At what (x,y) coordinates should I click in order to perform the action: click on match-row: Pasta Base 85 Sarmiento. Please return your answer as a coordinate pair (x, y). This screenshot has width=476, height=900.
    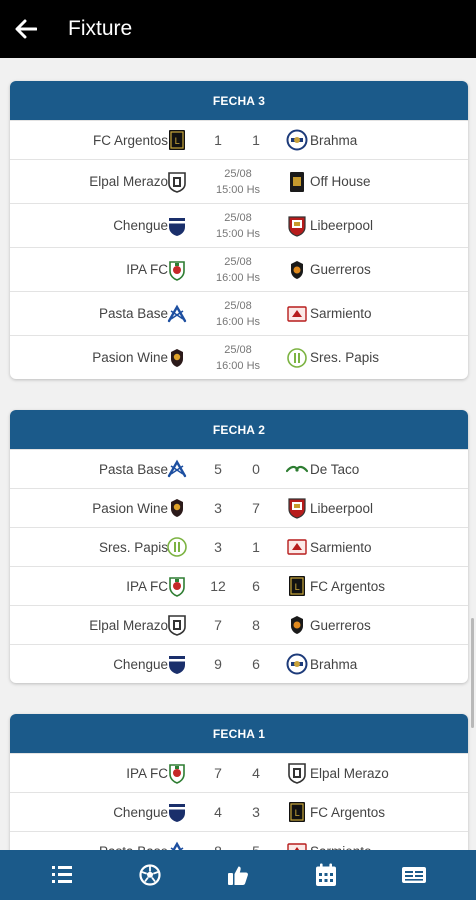
    Looking at the image, I should click on (239, 840).